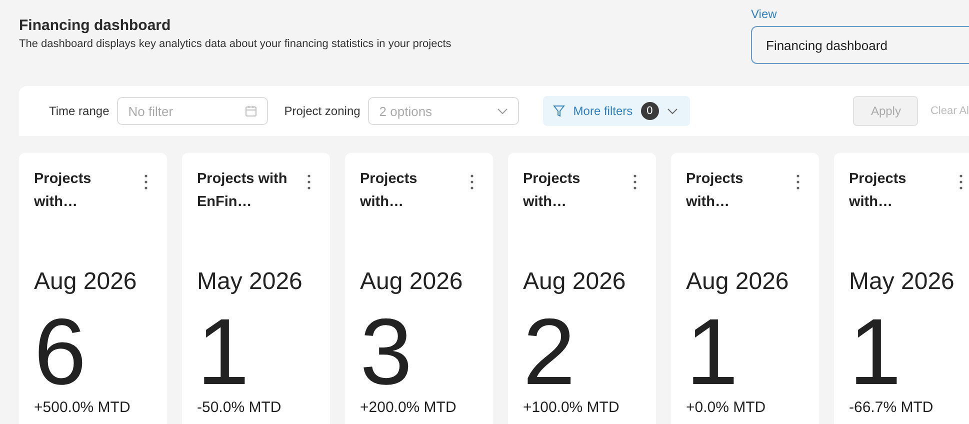  I want to click on card-change: -50.0% MTD, so click(239, 407).